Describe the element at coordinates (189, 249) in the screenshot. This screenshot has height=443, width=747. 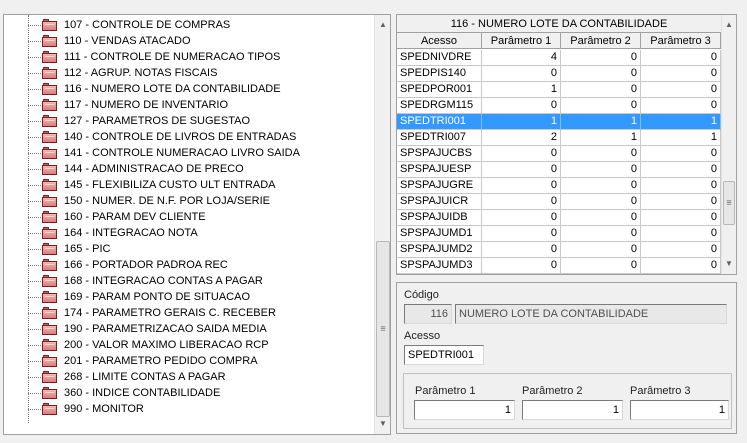
I see `tree-item: 165 - PIC` at that location.